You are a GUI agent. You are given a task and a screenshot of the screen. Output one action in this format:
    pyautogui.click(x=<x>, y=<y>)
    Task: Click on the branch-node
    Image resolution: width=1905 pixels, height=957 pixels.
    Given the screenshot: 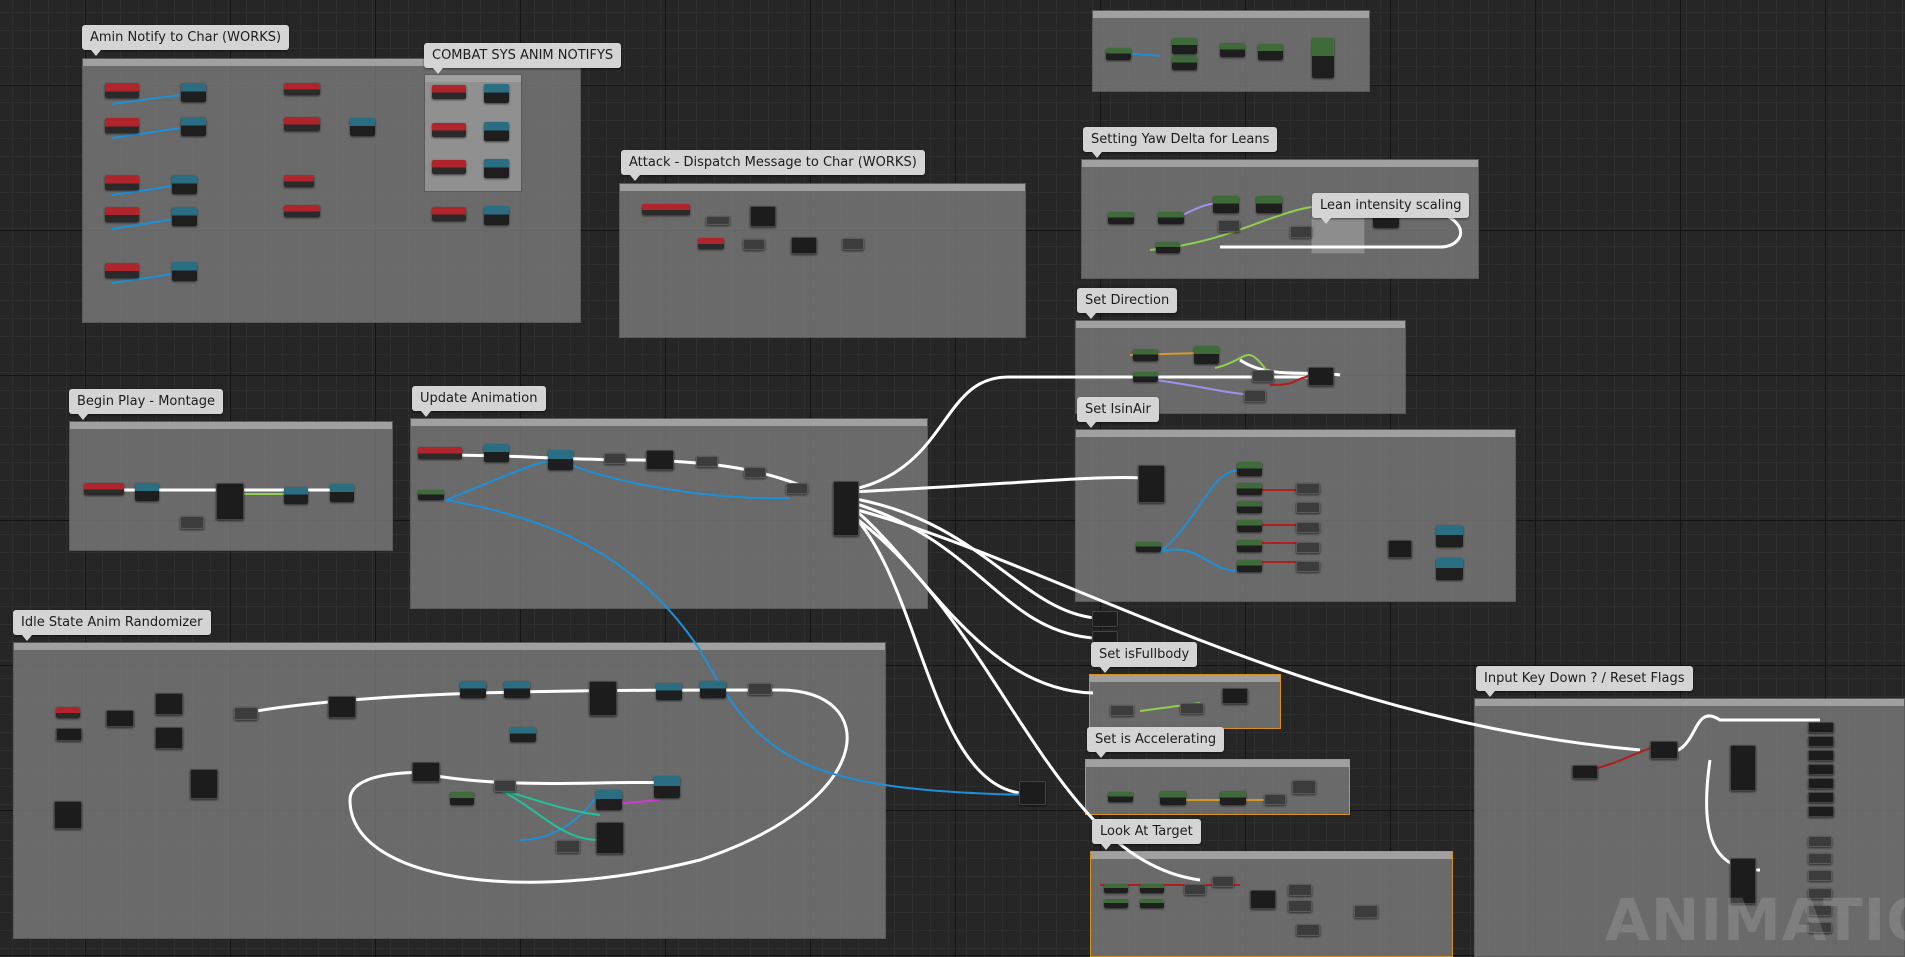 What is the action you would take?
    pyautogui.click(x=1664, y=750)
    